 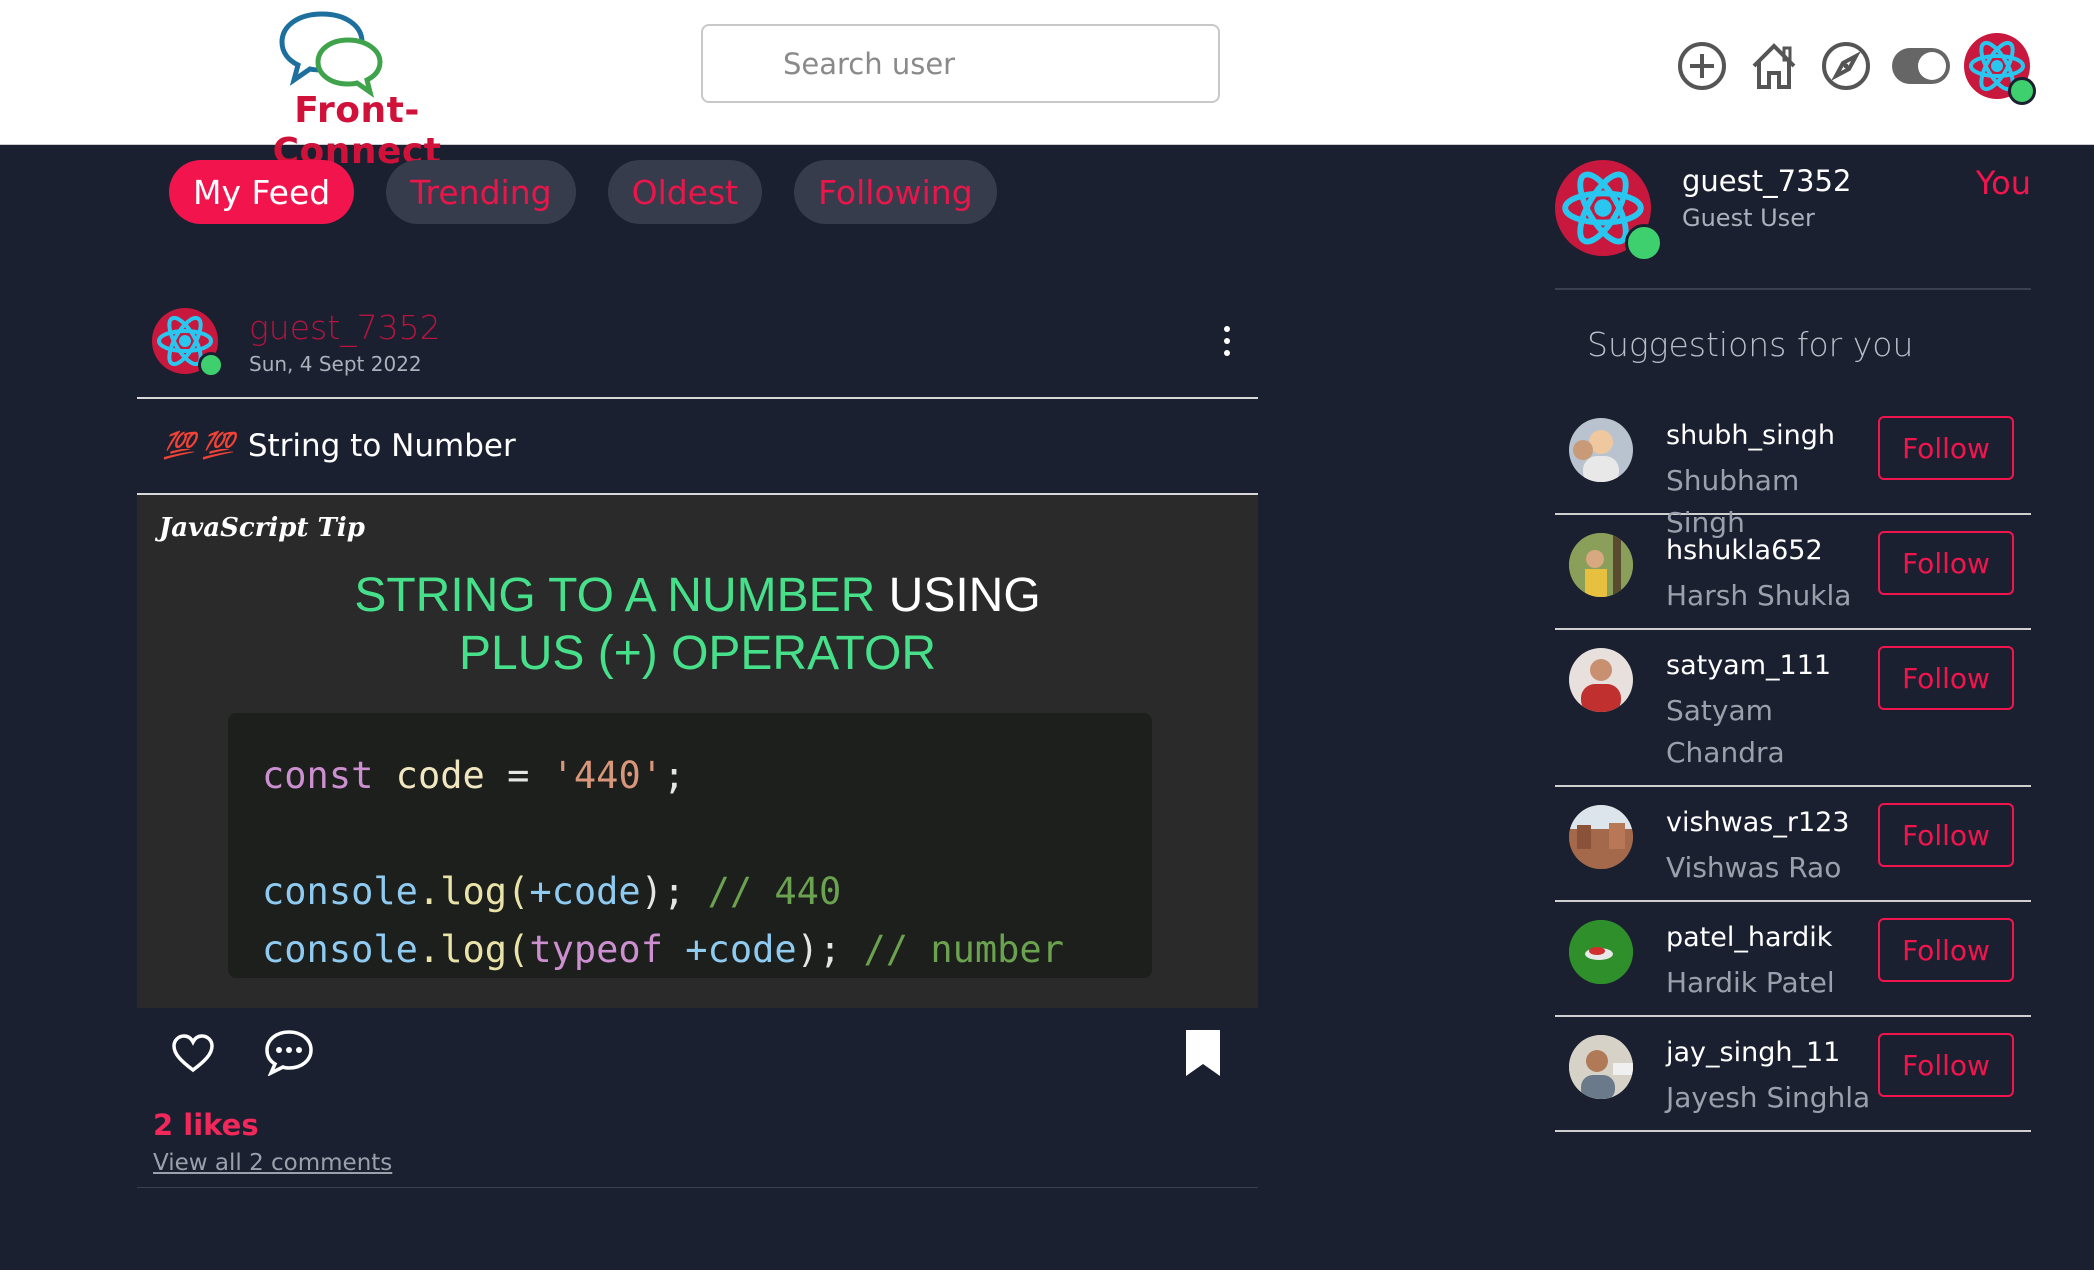 I want to click on post-date: Sun, 4 Sept 2022, so click(x=335, y=364).